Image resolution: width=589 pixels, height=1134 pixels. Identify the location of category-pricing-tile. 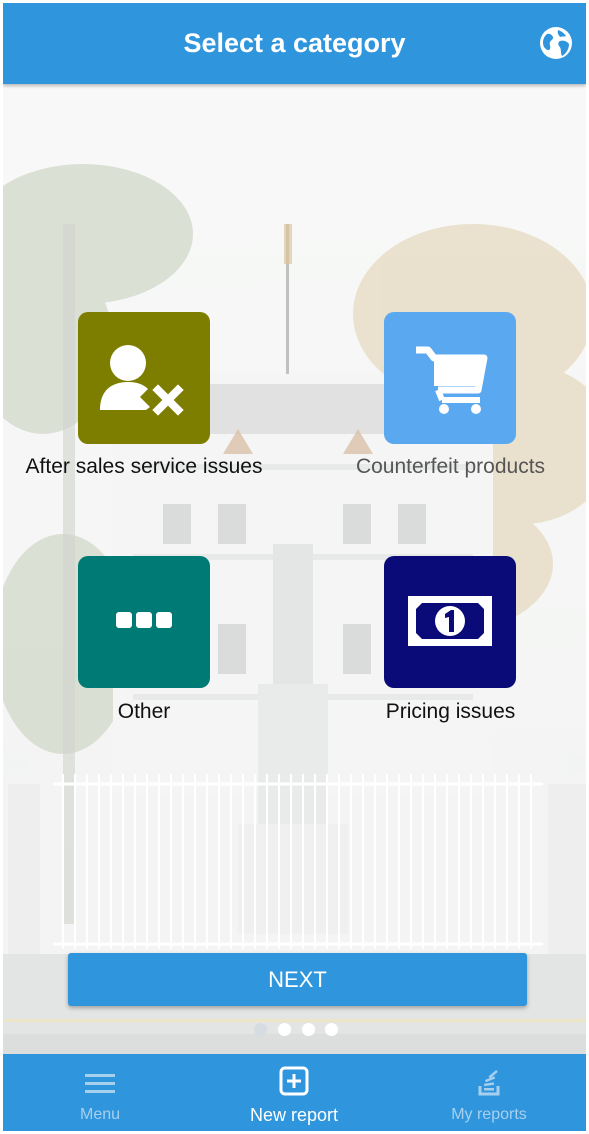
(450, 622).